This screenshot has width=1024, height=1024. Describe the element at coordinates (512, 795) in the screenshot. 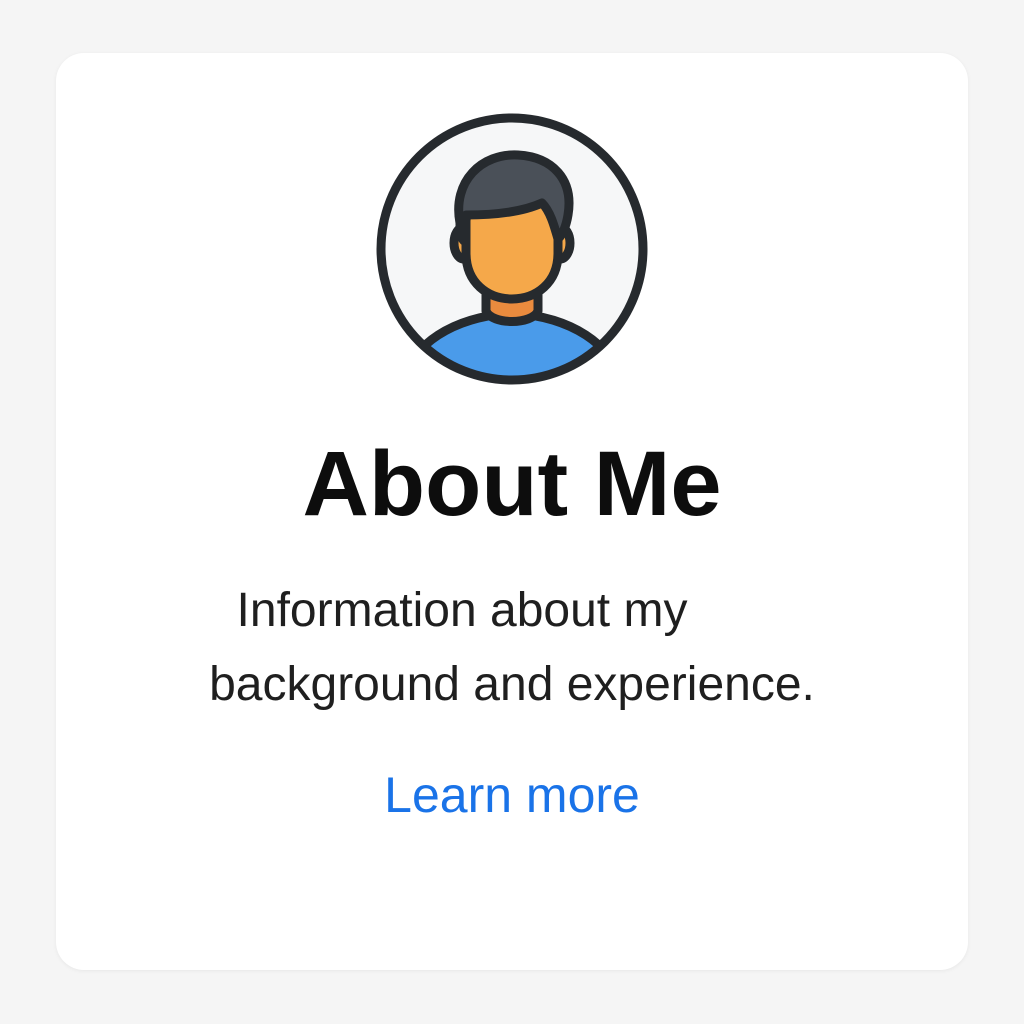

I see `learn-more-link: Learn more` at that location.